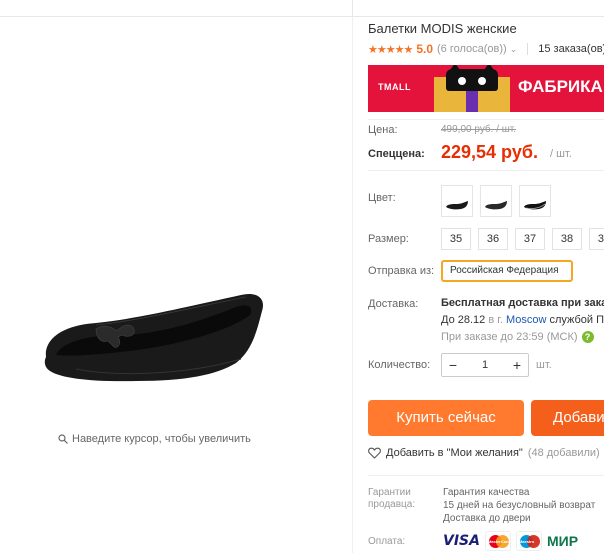 The image size is (604, 553). I want to click on delivery-service: службой Почта, so click(576, 320).